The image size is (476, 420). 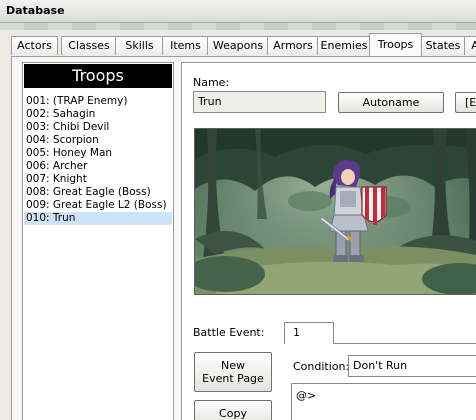 What do you see at coordinates (395, 44) in the screenshot?
I see `tab-troops: Troops` at bounding box center [395, 44].